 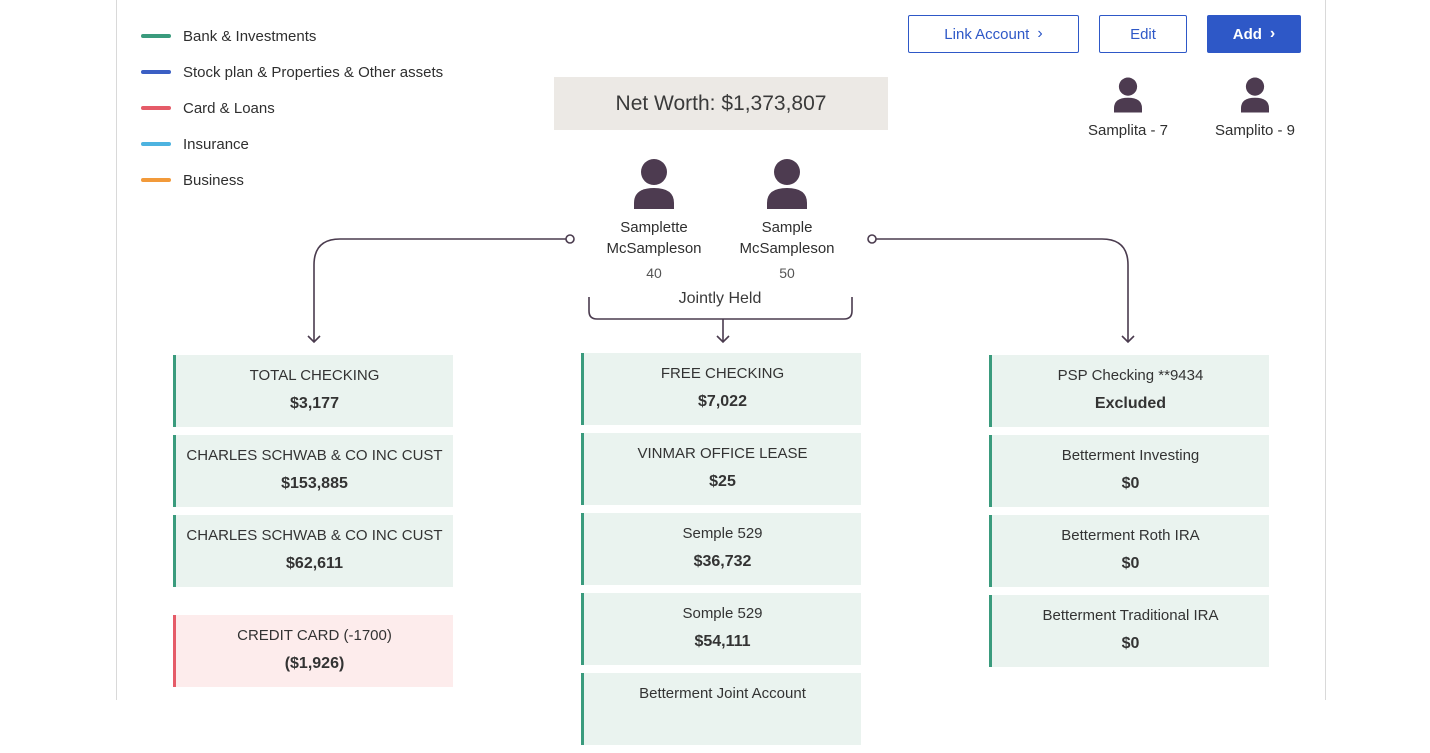 I want to click on account-balance: $54,111, so click(x=722, y=641).